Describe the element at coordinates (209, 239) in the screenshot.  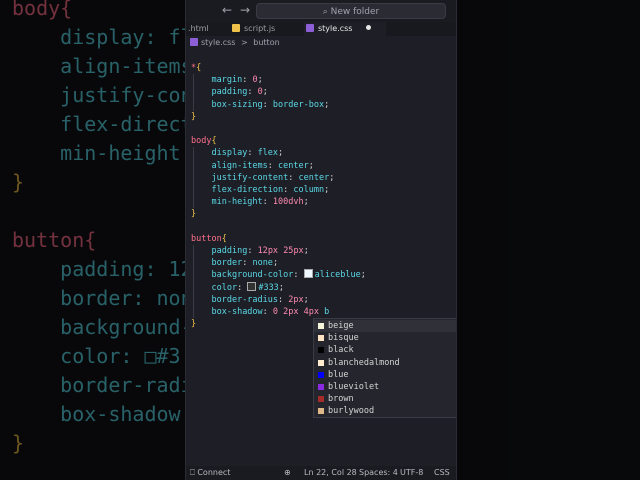
I see `code-line: button{` at that location.